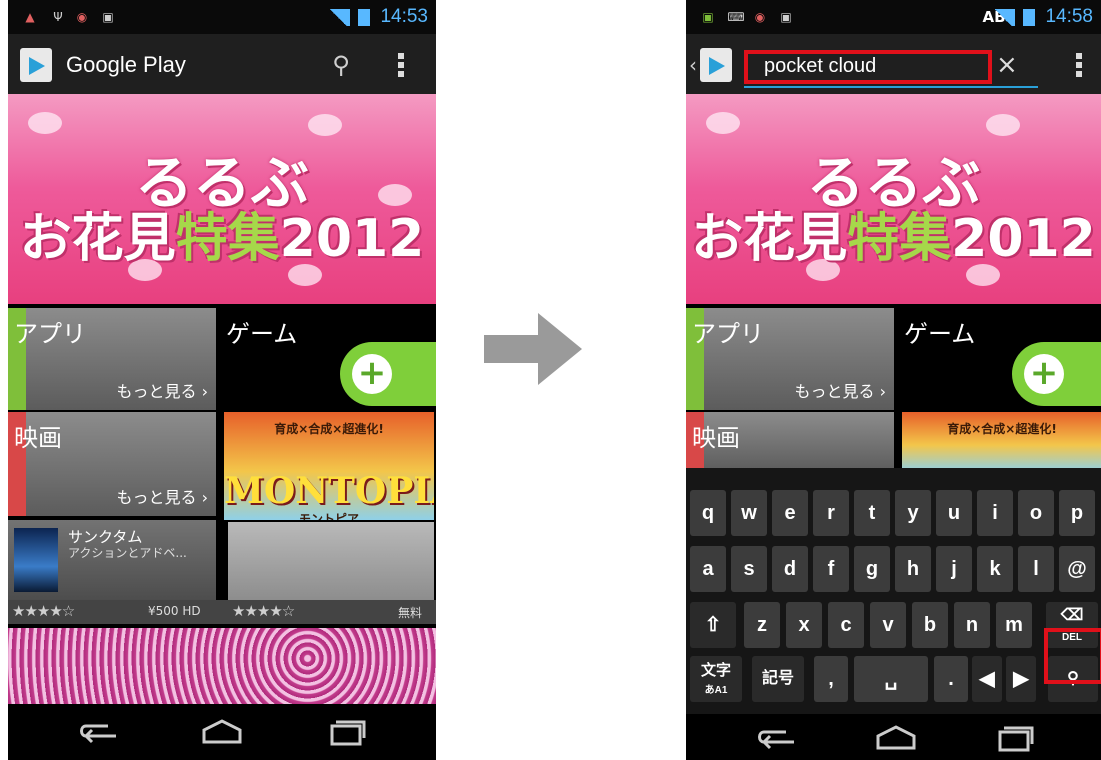 The width and height of the screenshot is (1101, 760). I want to click on key-b: b, so click(930, 625).